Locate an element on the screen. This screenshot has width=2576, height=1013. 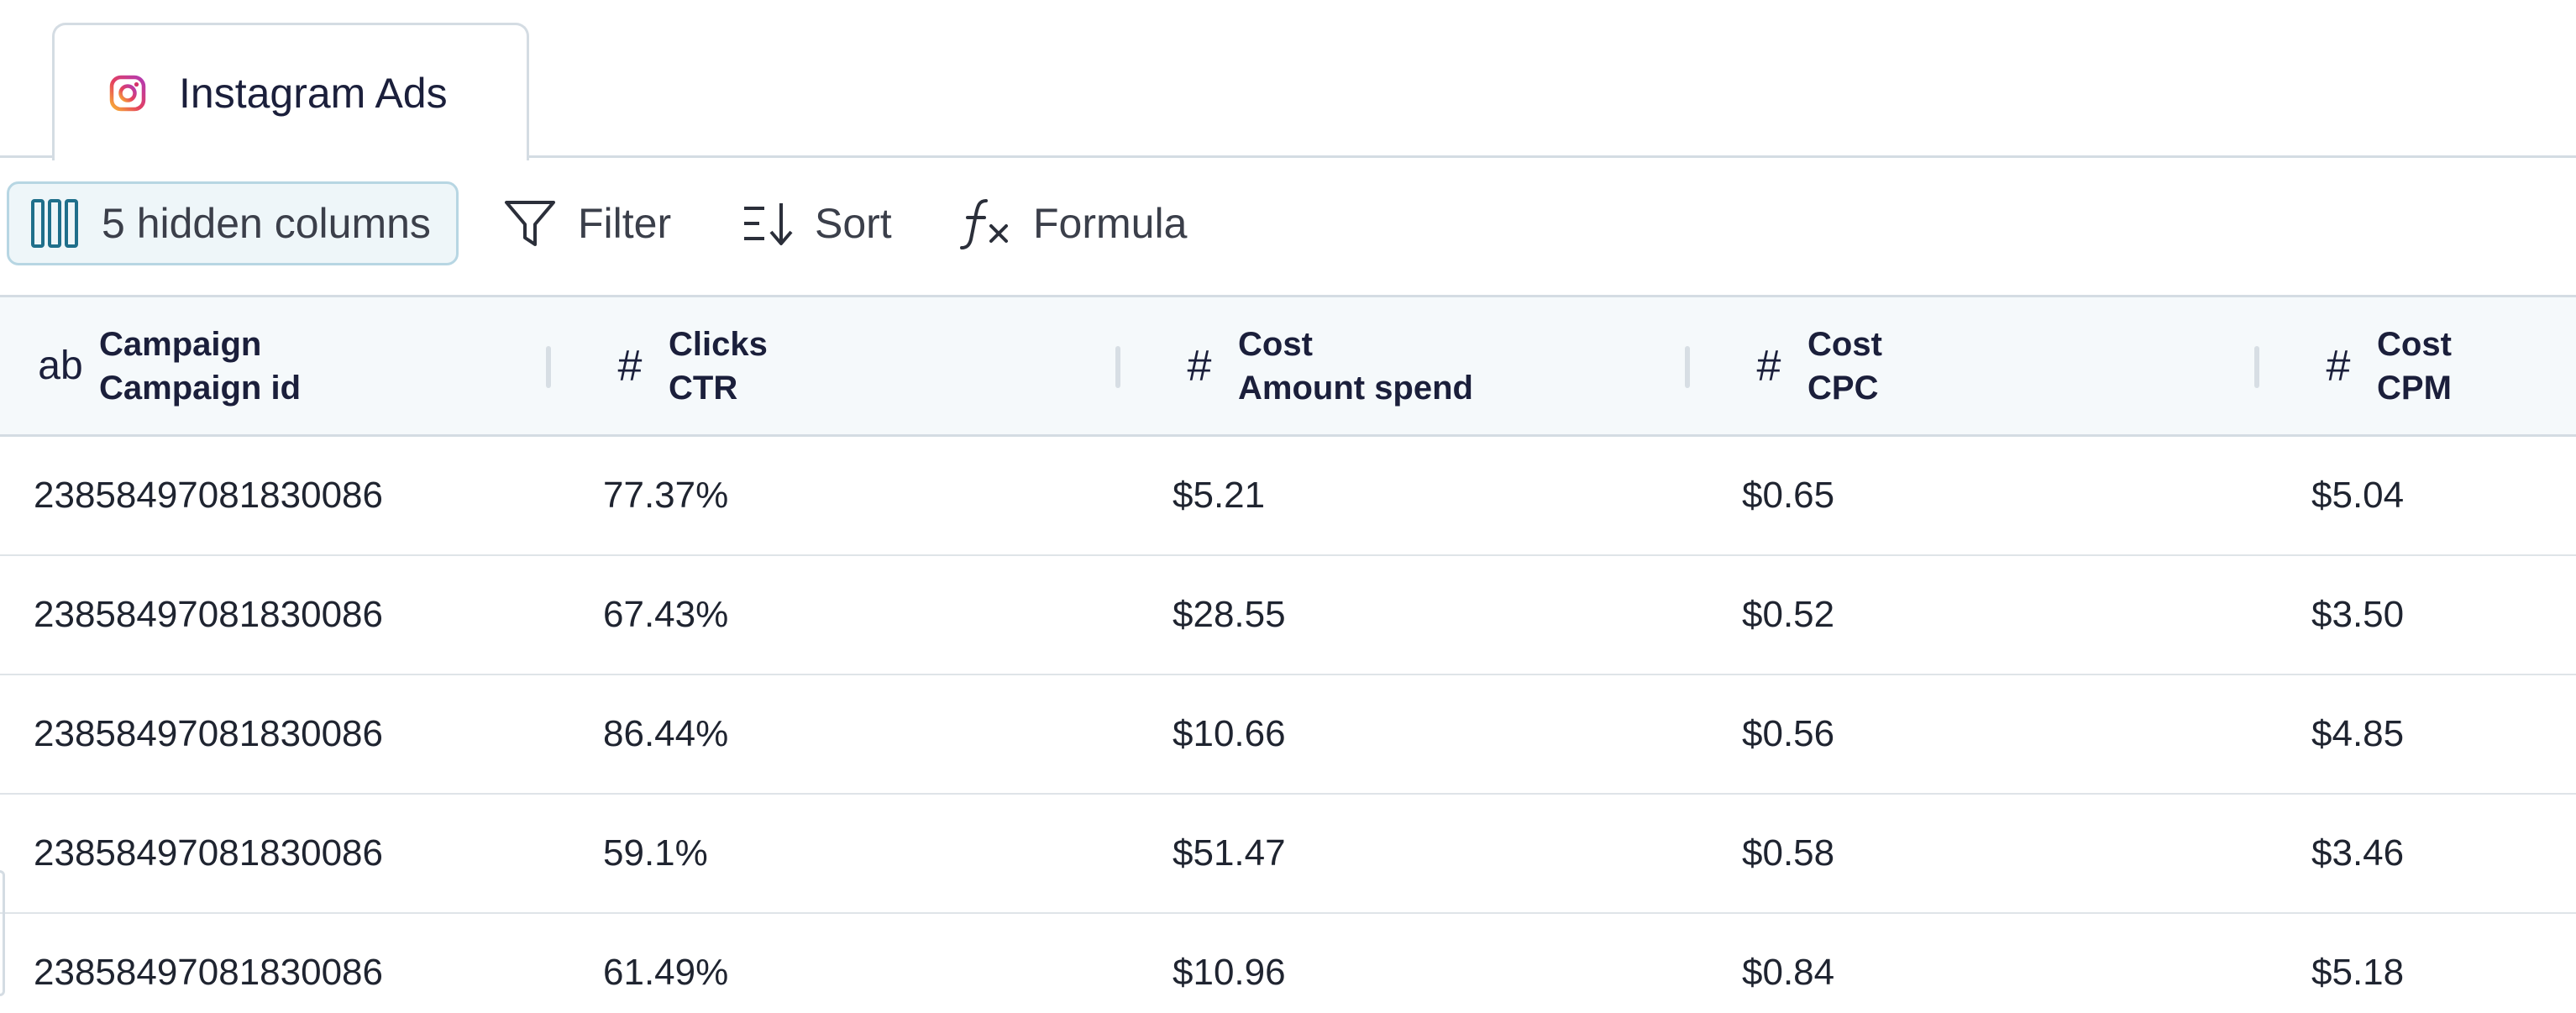
cell-ctr: 61.49% is located at coordinates (665, 963).